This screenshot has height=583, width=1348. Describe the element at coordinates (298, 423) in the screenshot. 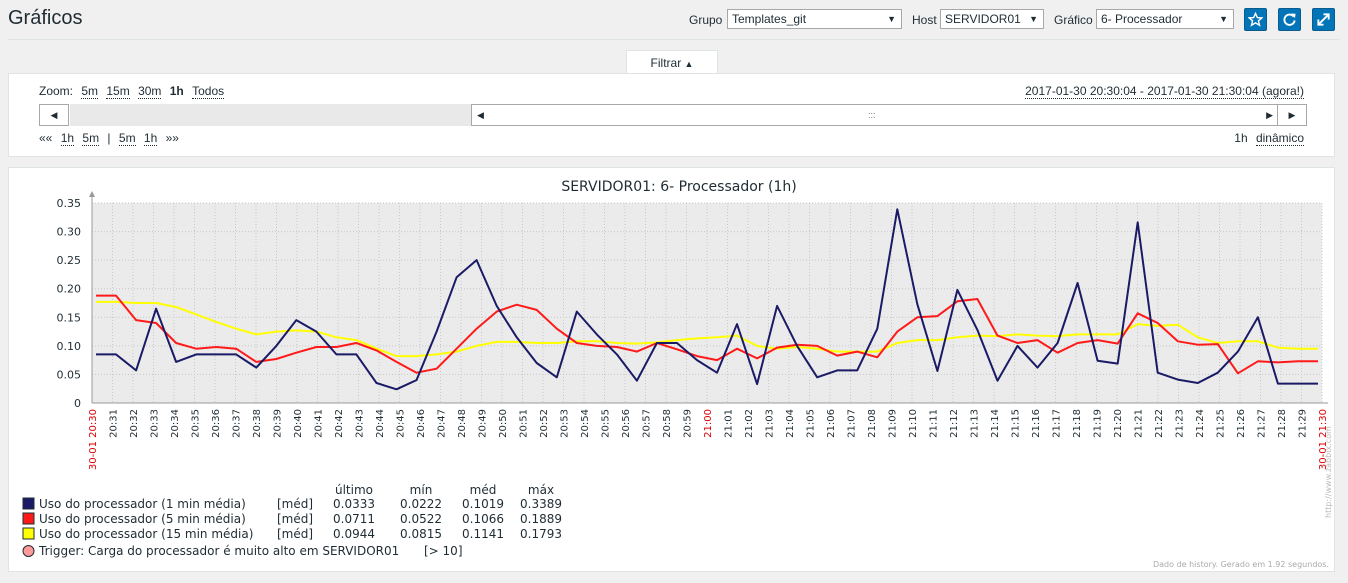

I see `x-tick-label: 20:40` at that location.